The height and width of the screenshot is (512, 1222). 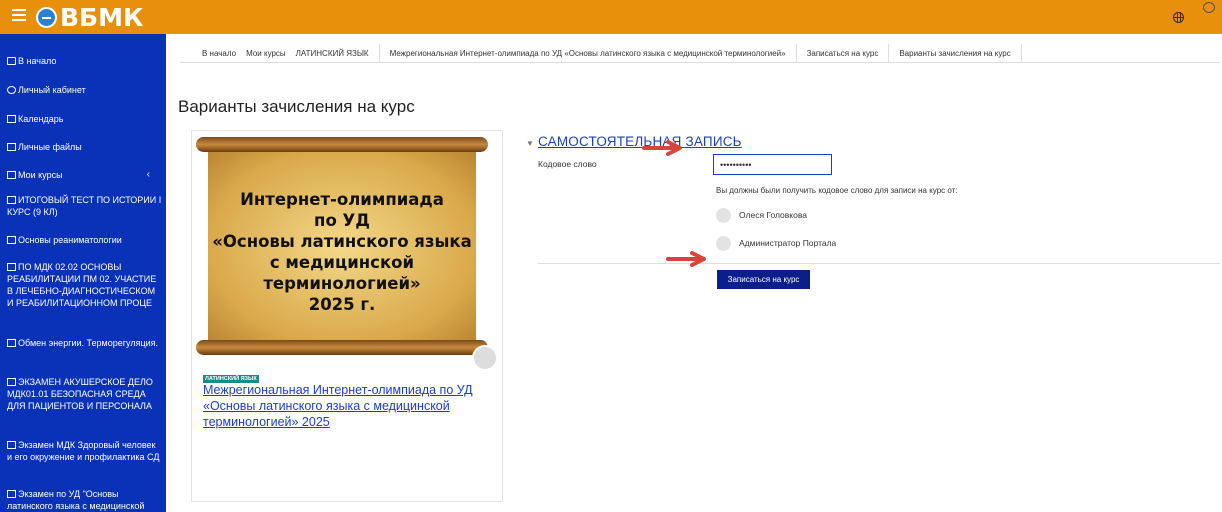 I want to click on self-enrolment-title: САМОСТОЯТЕЛЬНАЯ ЗАПИСЬ, so click(x=640, y=141).